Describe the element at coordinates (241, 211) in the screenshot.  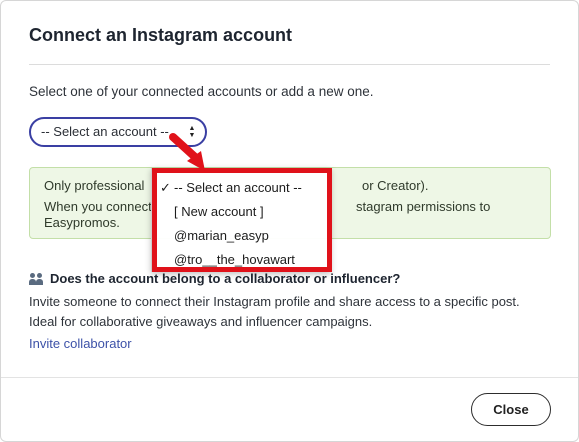
I see `dropdown-option-new-account: [ New account ]` at that location.